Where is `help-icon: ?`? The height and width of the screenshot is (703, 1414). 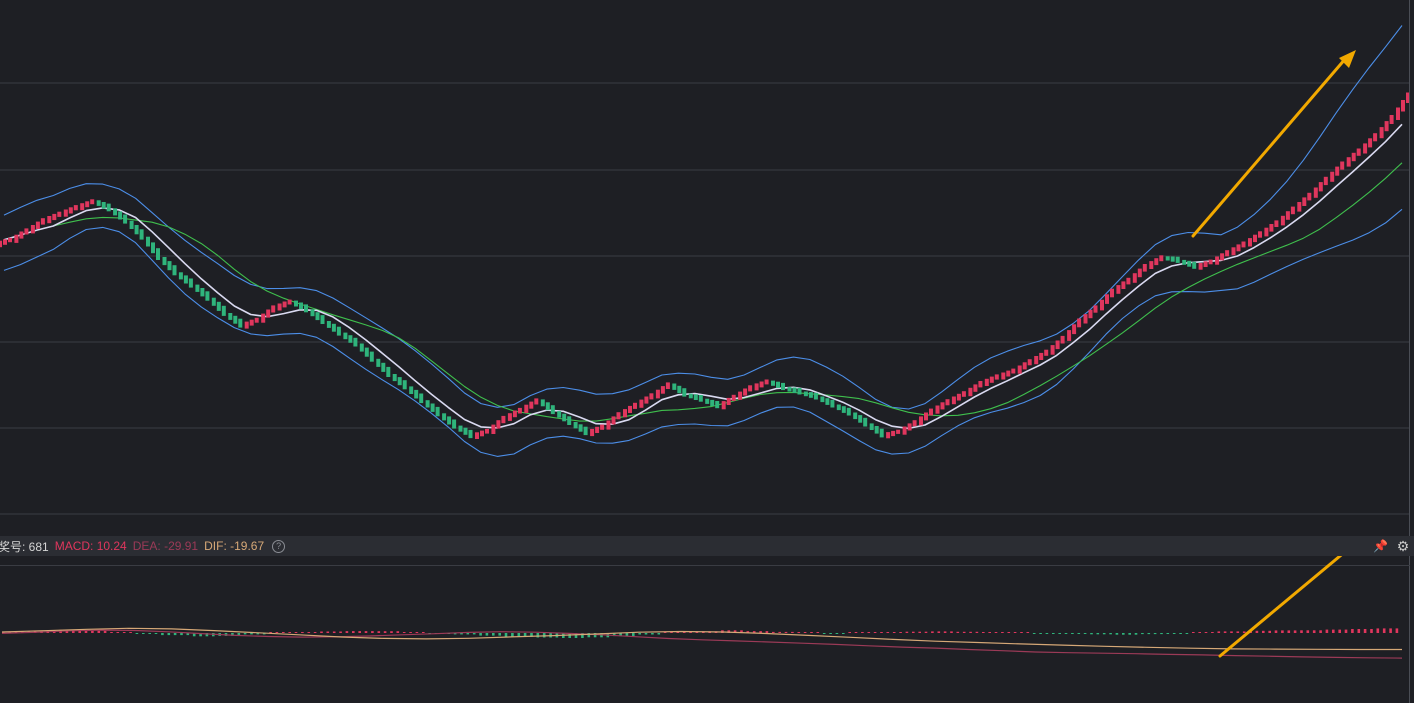
help-icon: ? is located at coordinates (279, 546).